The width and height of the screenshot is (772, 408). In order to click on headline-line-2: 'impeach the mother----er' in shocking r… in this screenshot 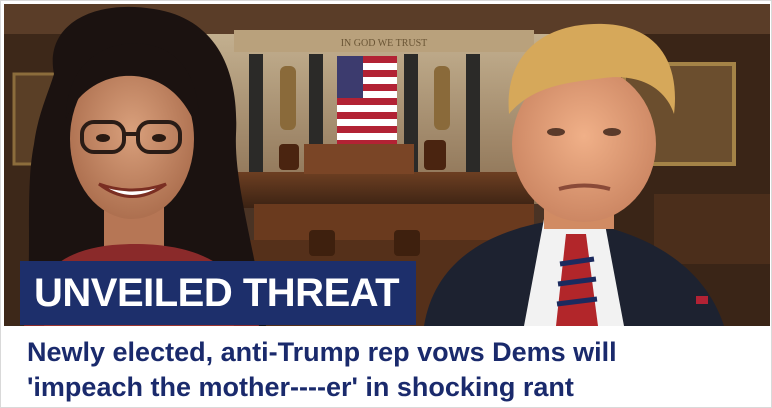, I will do `click(300, 387)`.